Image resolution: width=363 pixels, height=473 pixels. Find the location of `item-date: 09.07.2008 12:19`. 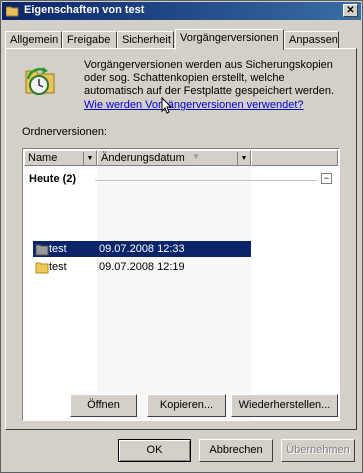

item-date: 09.07.2008 12:19 is located at coordinates (142, 267).